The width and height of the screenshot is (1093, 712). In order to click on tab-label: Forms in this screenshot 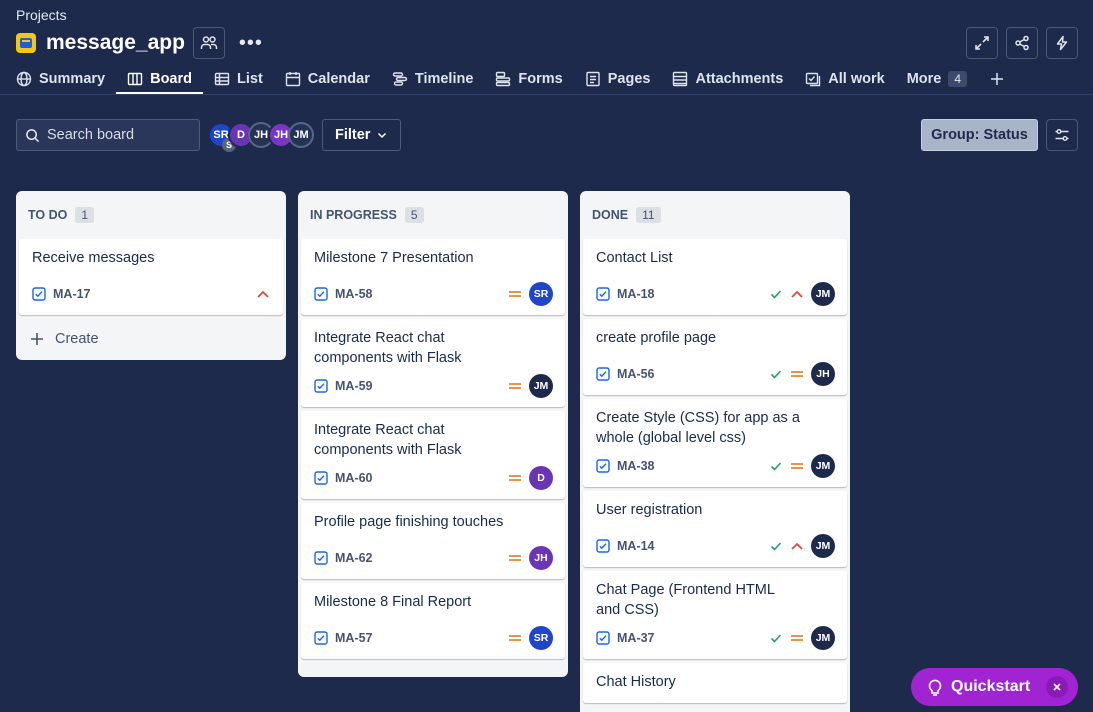, I will do `click(540, 79)`.